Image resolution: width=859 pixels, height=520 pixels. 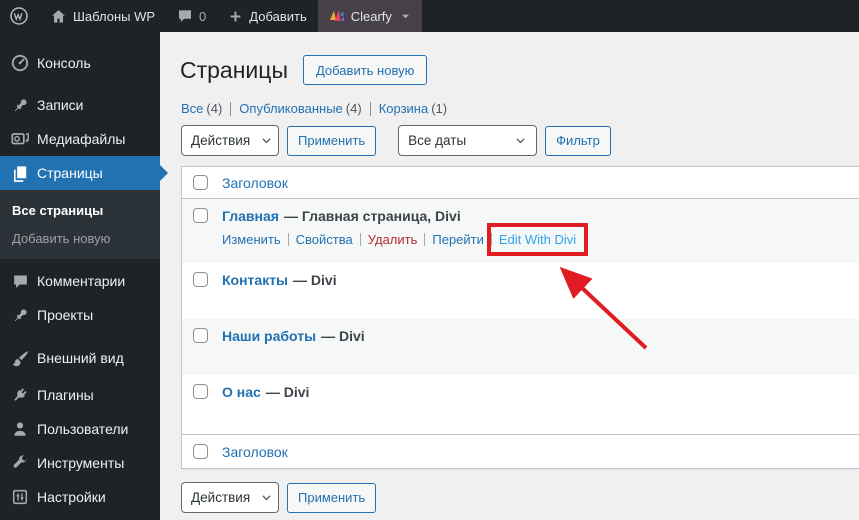 What do you see at coordinates (80, 105) in the screenshot?
I see `sidebar-item-posts: Записи` at bounding box center [80, 105].